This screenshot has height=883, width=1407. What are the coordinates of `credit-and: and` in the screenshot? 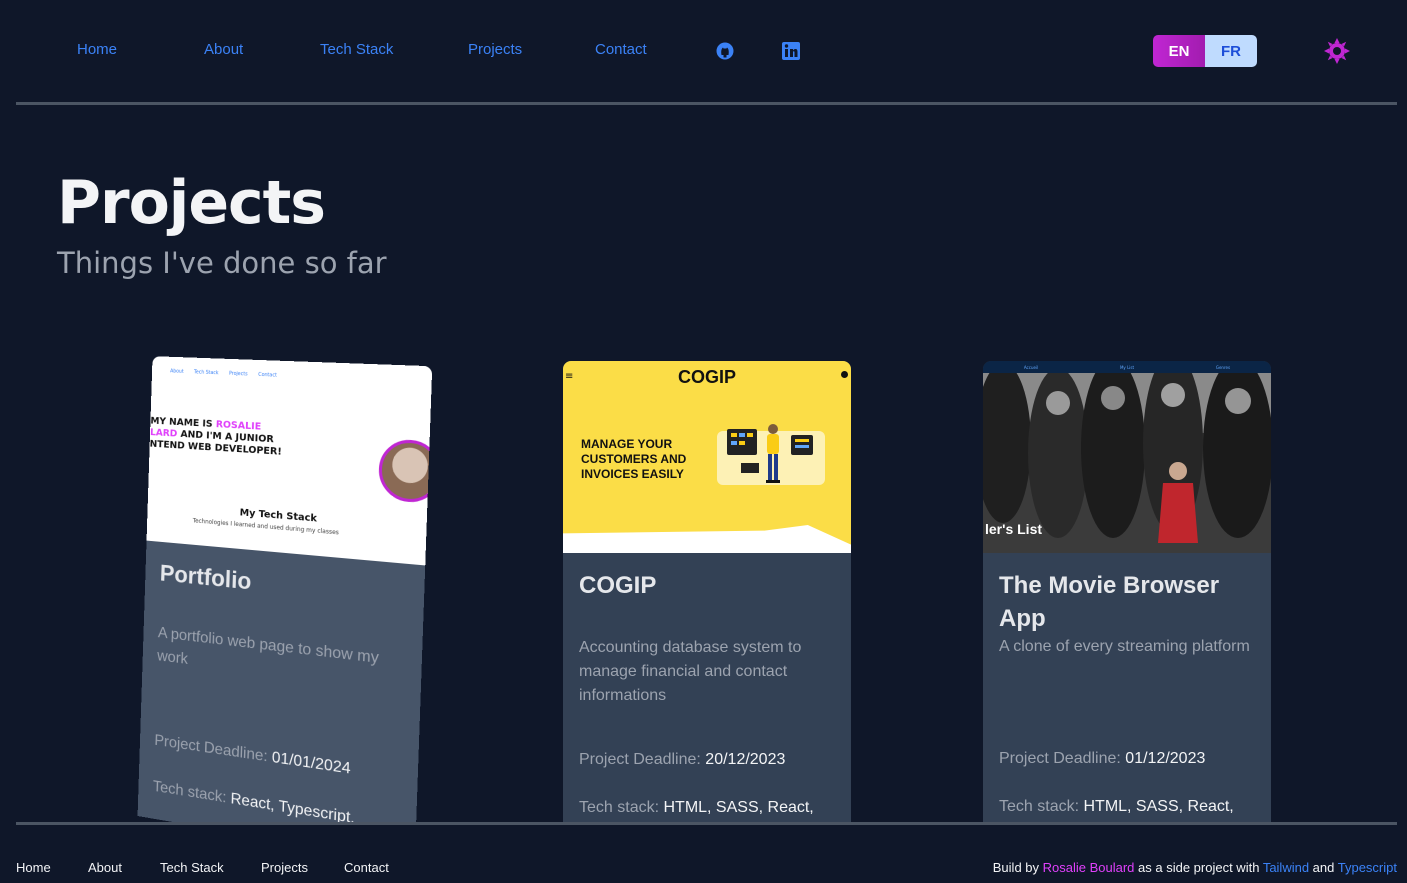 It's located at (1323, 867).